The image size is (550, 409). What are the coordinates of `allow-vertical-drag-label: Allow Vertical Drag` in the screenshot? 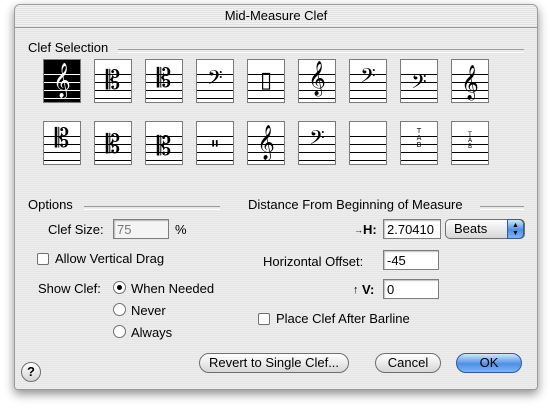 It's located at (109, 258).